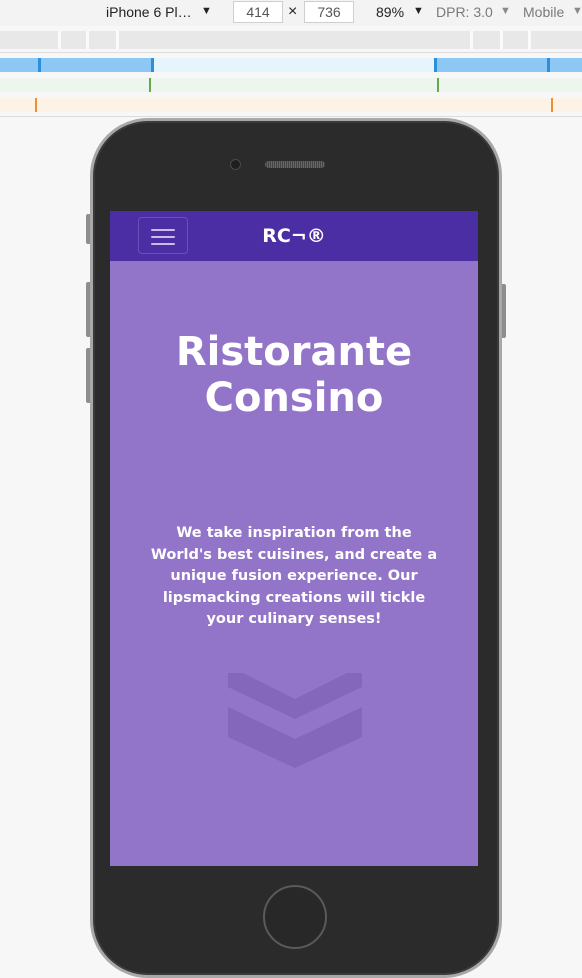 This screenshot has width=582, height=978. What do you see at coordinates (294, 352) in the screenshot?
I see `hero-title-line: Ristorante` at bounding box center [294, 352].